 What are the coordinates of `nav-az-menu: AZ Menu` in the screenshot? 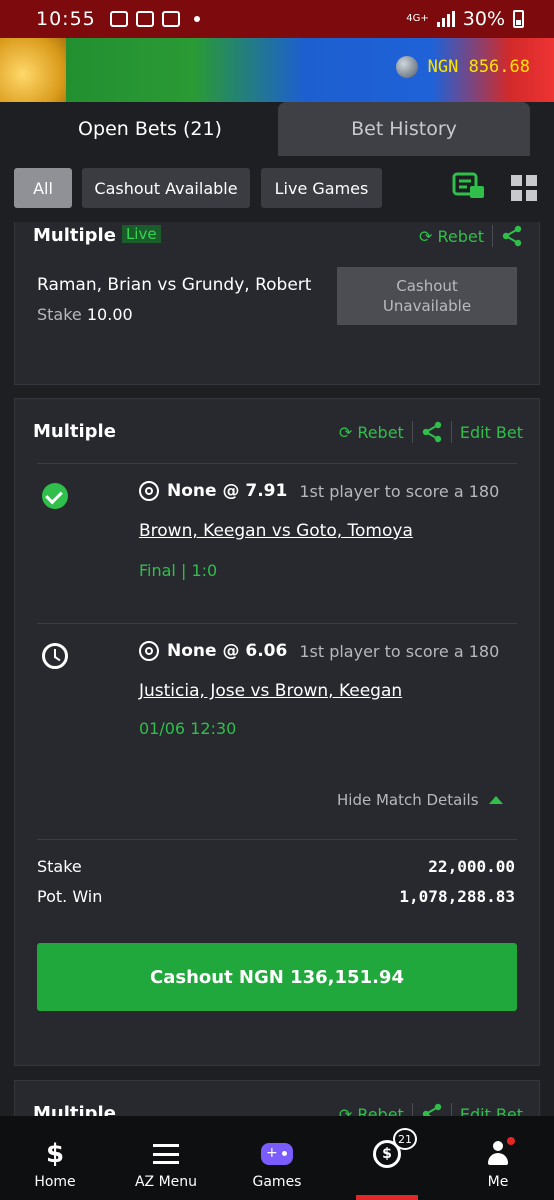 It's located at (166, 1158).